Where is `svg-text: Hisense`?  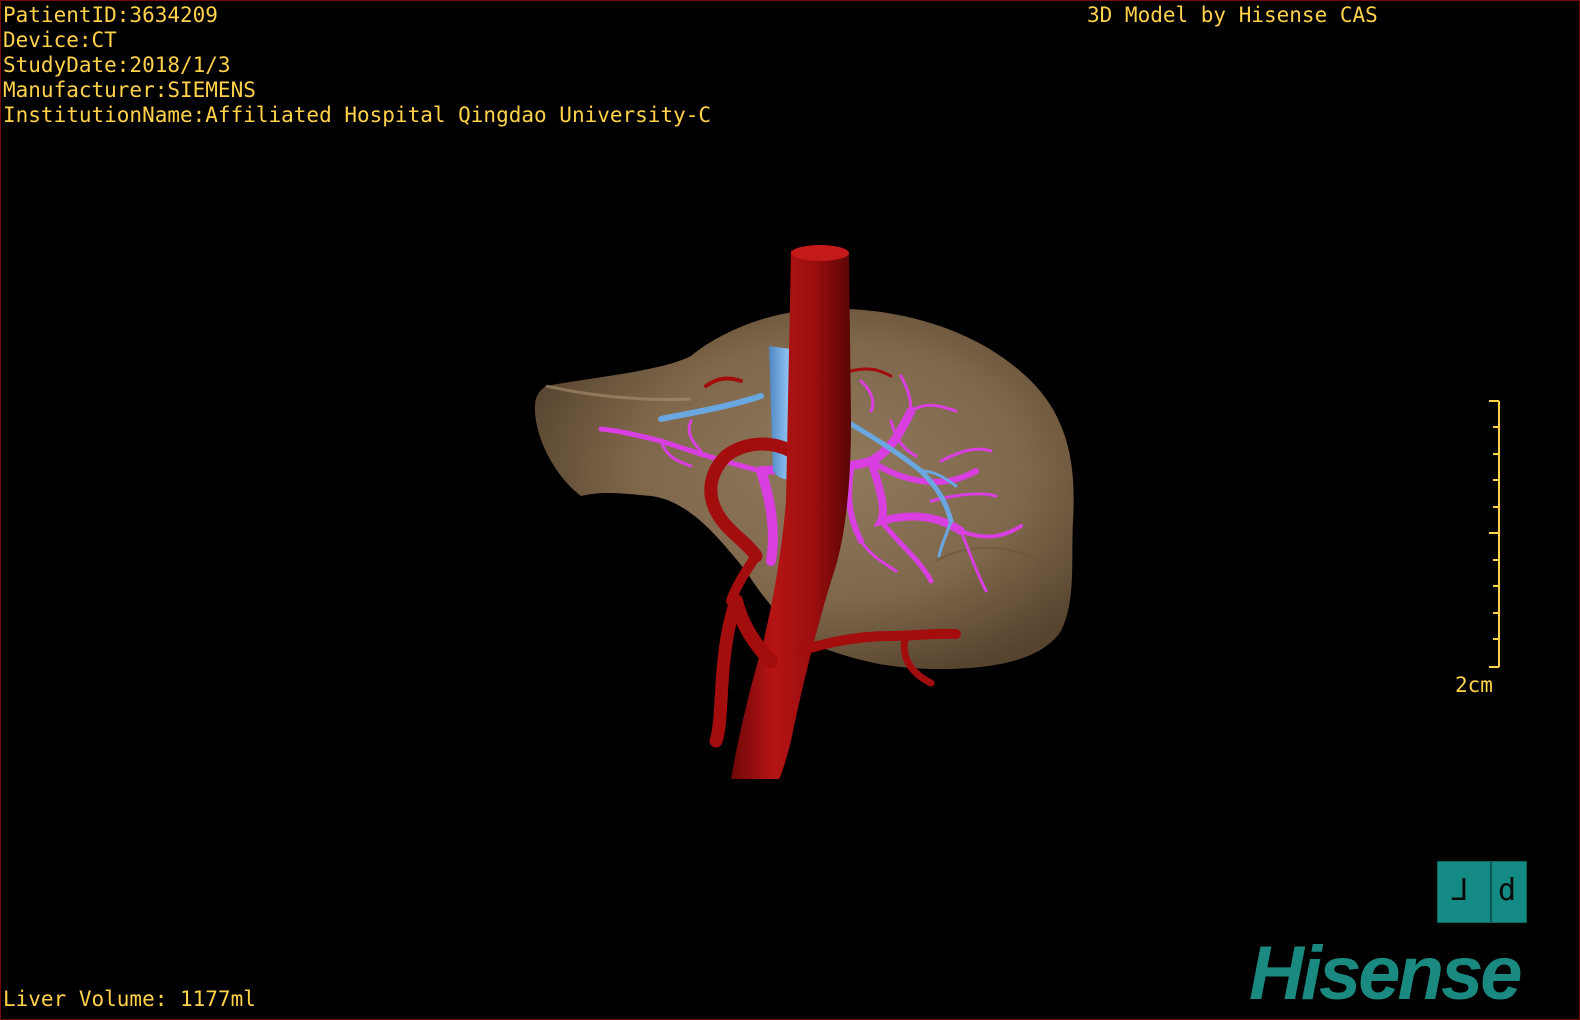 svg-text: Hisense is located at coordinates (1385, 974).